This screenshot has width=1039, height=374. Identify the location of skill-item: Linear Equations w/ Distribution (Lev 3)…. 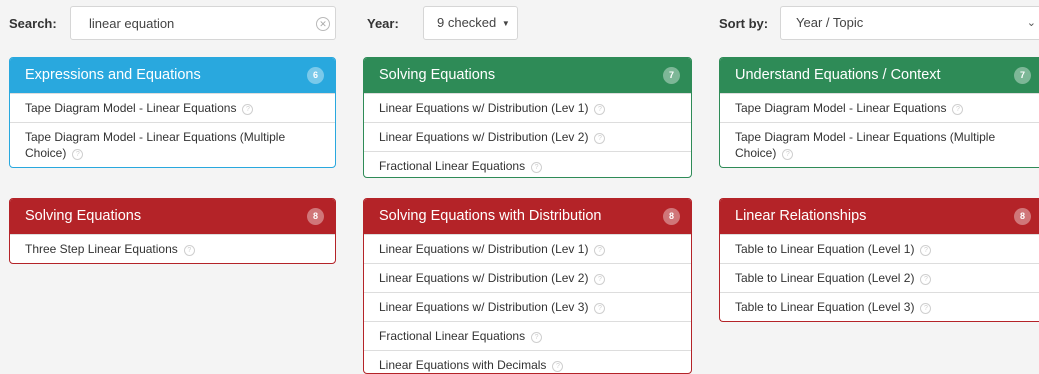
(527, 306).